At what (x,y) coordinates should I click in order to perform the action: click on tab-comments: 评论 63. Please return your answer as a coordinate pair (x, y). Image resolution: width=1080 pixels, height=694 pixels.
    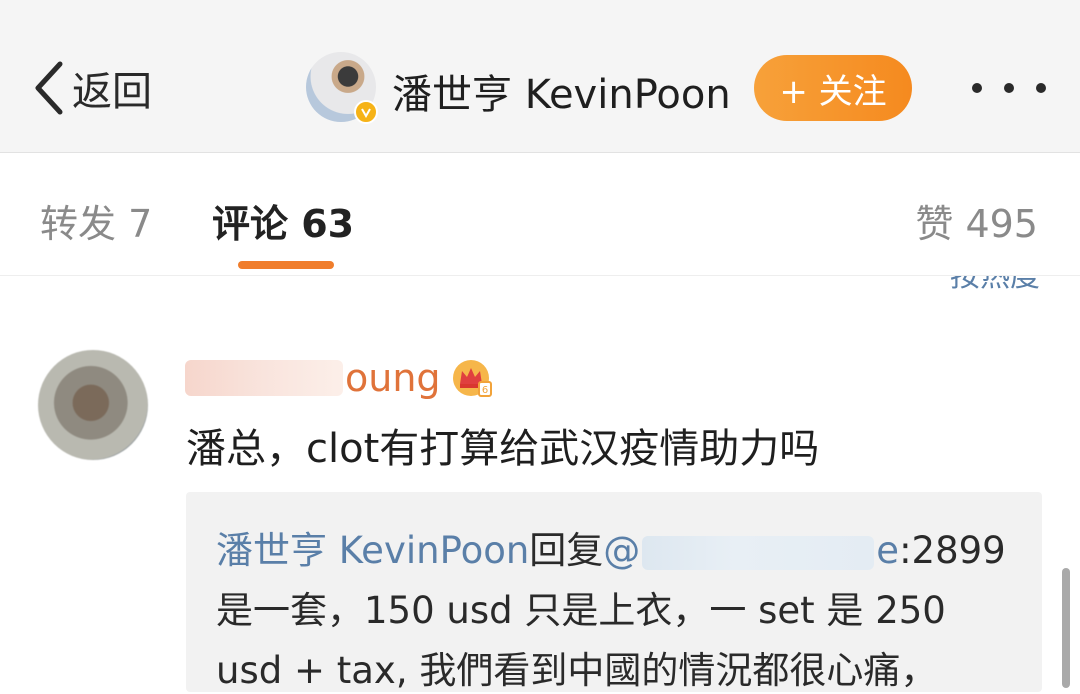
    Looking at the image, I should click on (283, 220).